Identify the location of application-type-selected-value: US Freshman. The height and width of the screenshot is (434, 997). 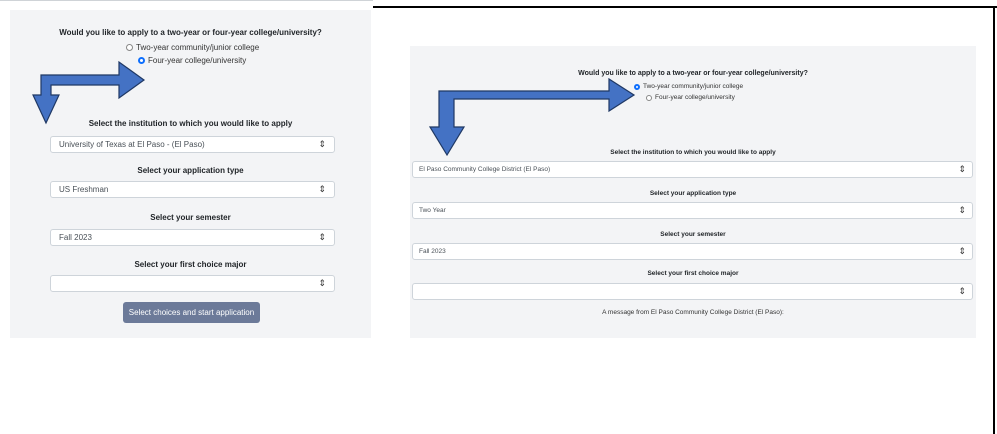
(84, 189).